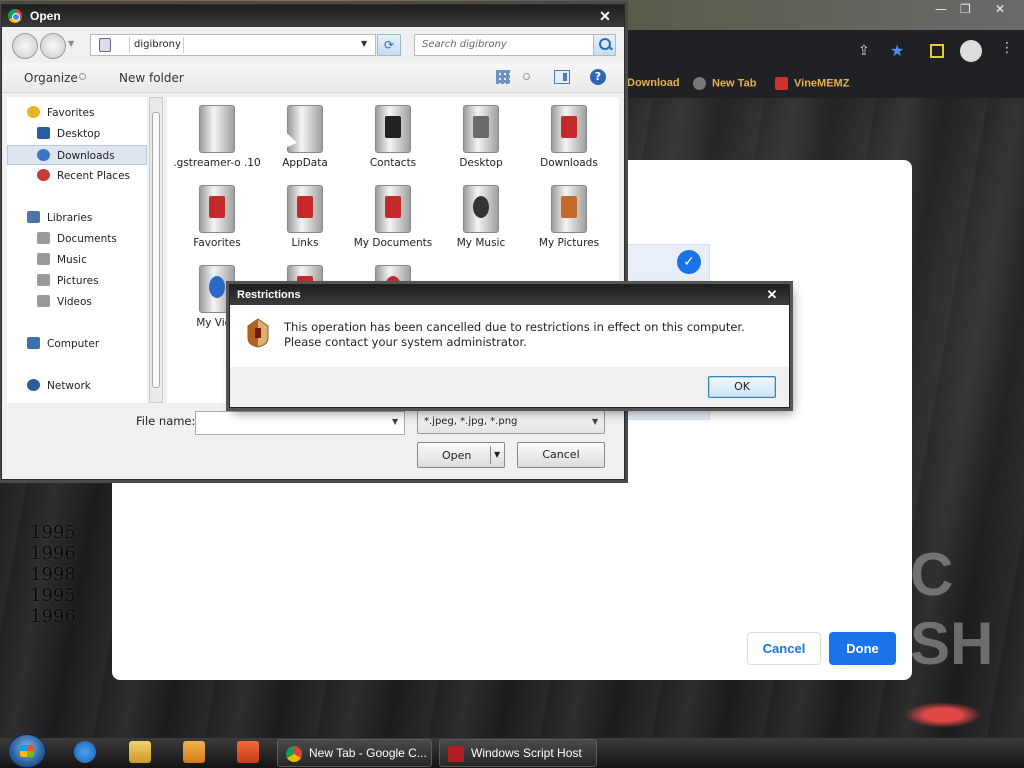 The width and height of the screenshot is (1024, 768). I want to click on navigation-scrollbar, so click(156, 250).